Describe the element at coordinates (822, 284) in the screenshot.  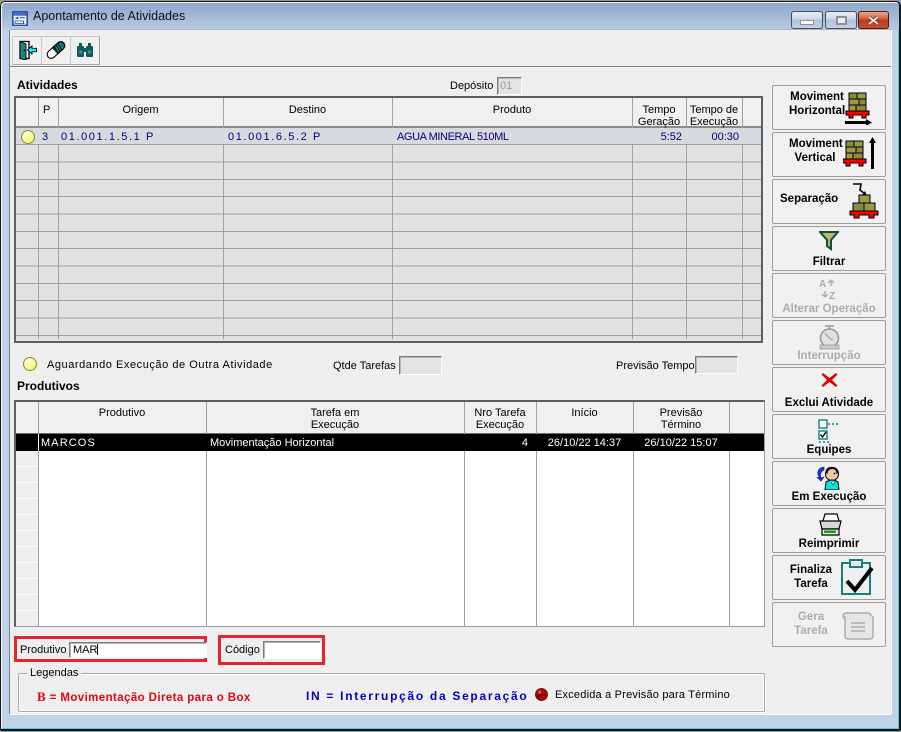
I see `svg-text: A` at that location.